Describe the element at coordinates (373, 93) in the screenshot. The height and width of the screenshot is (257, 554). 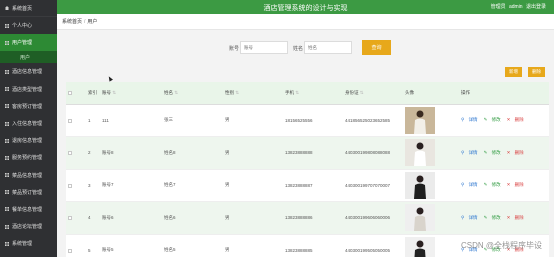
I see `column-header-idcard: 身份证 ⇅` at that location.